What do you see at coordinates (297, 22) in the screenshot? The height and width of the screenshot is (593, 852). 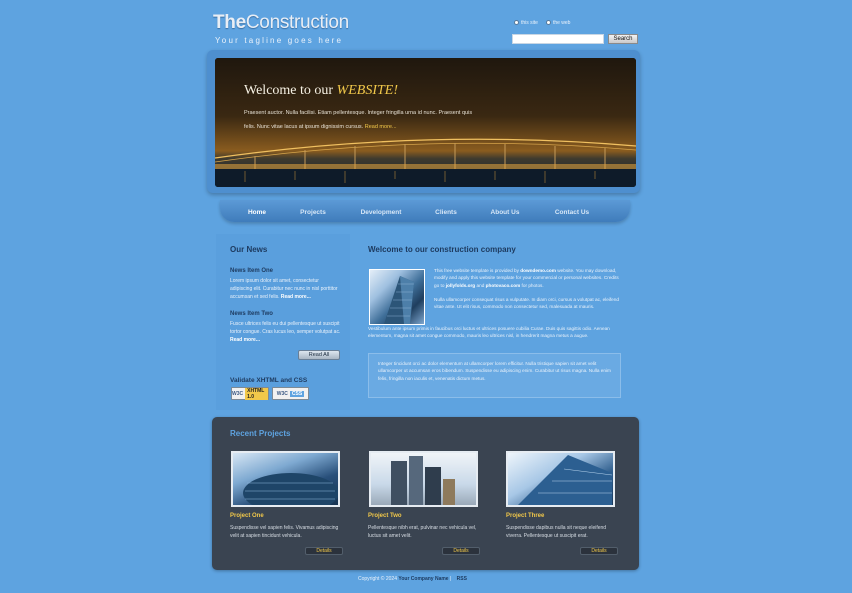 I see `logo-thin: Construction` at bounding box center [297, 22].